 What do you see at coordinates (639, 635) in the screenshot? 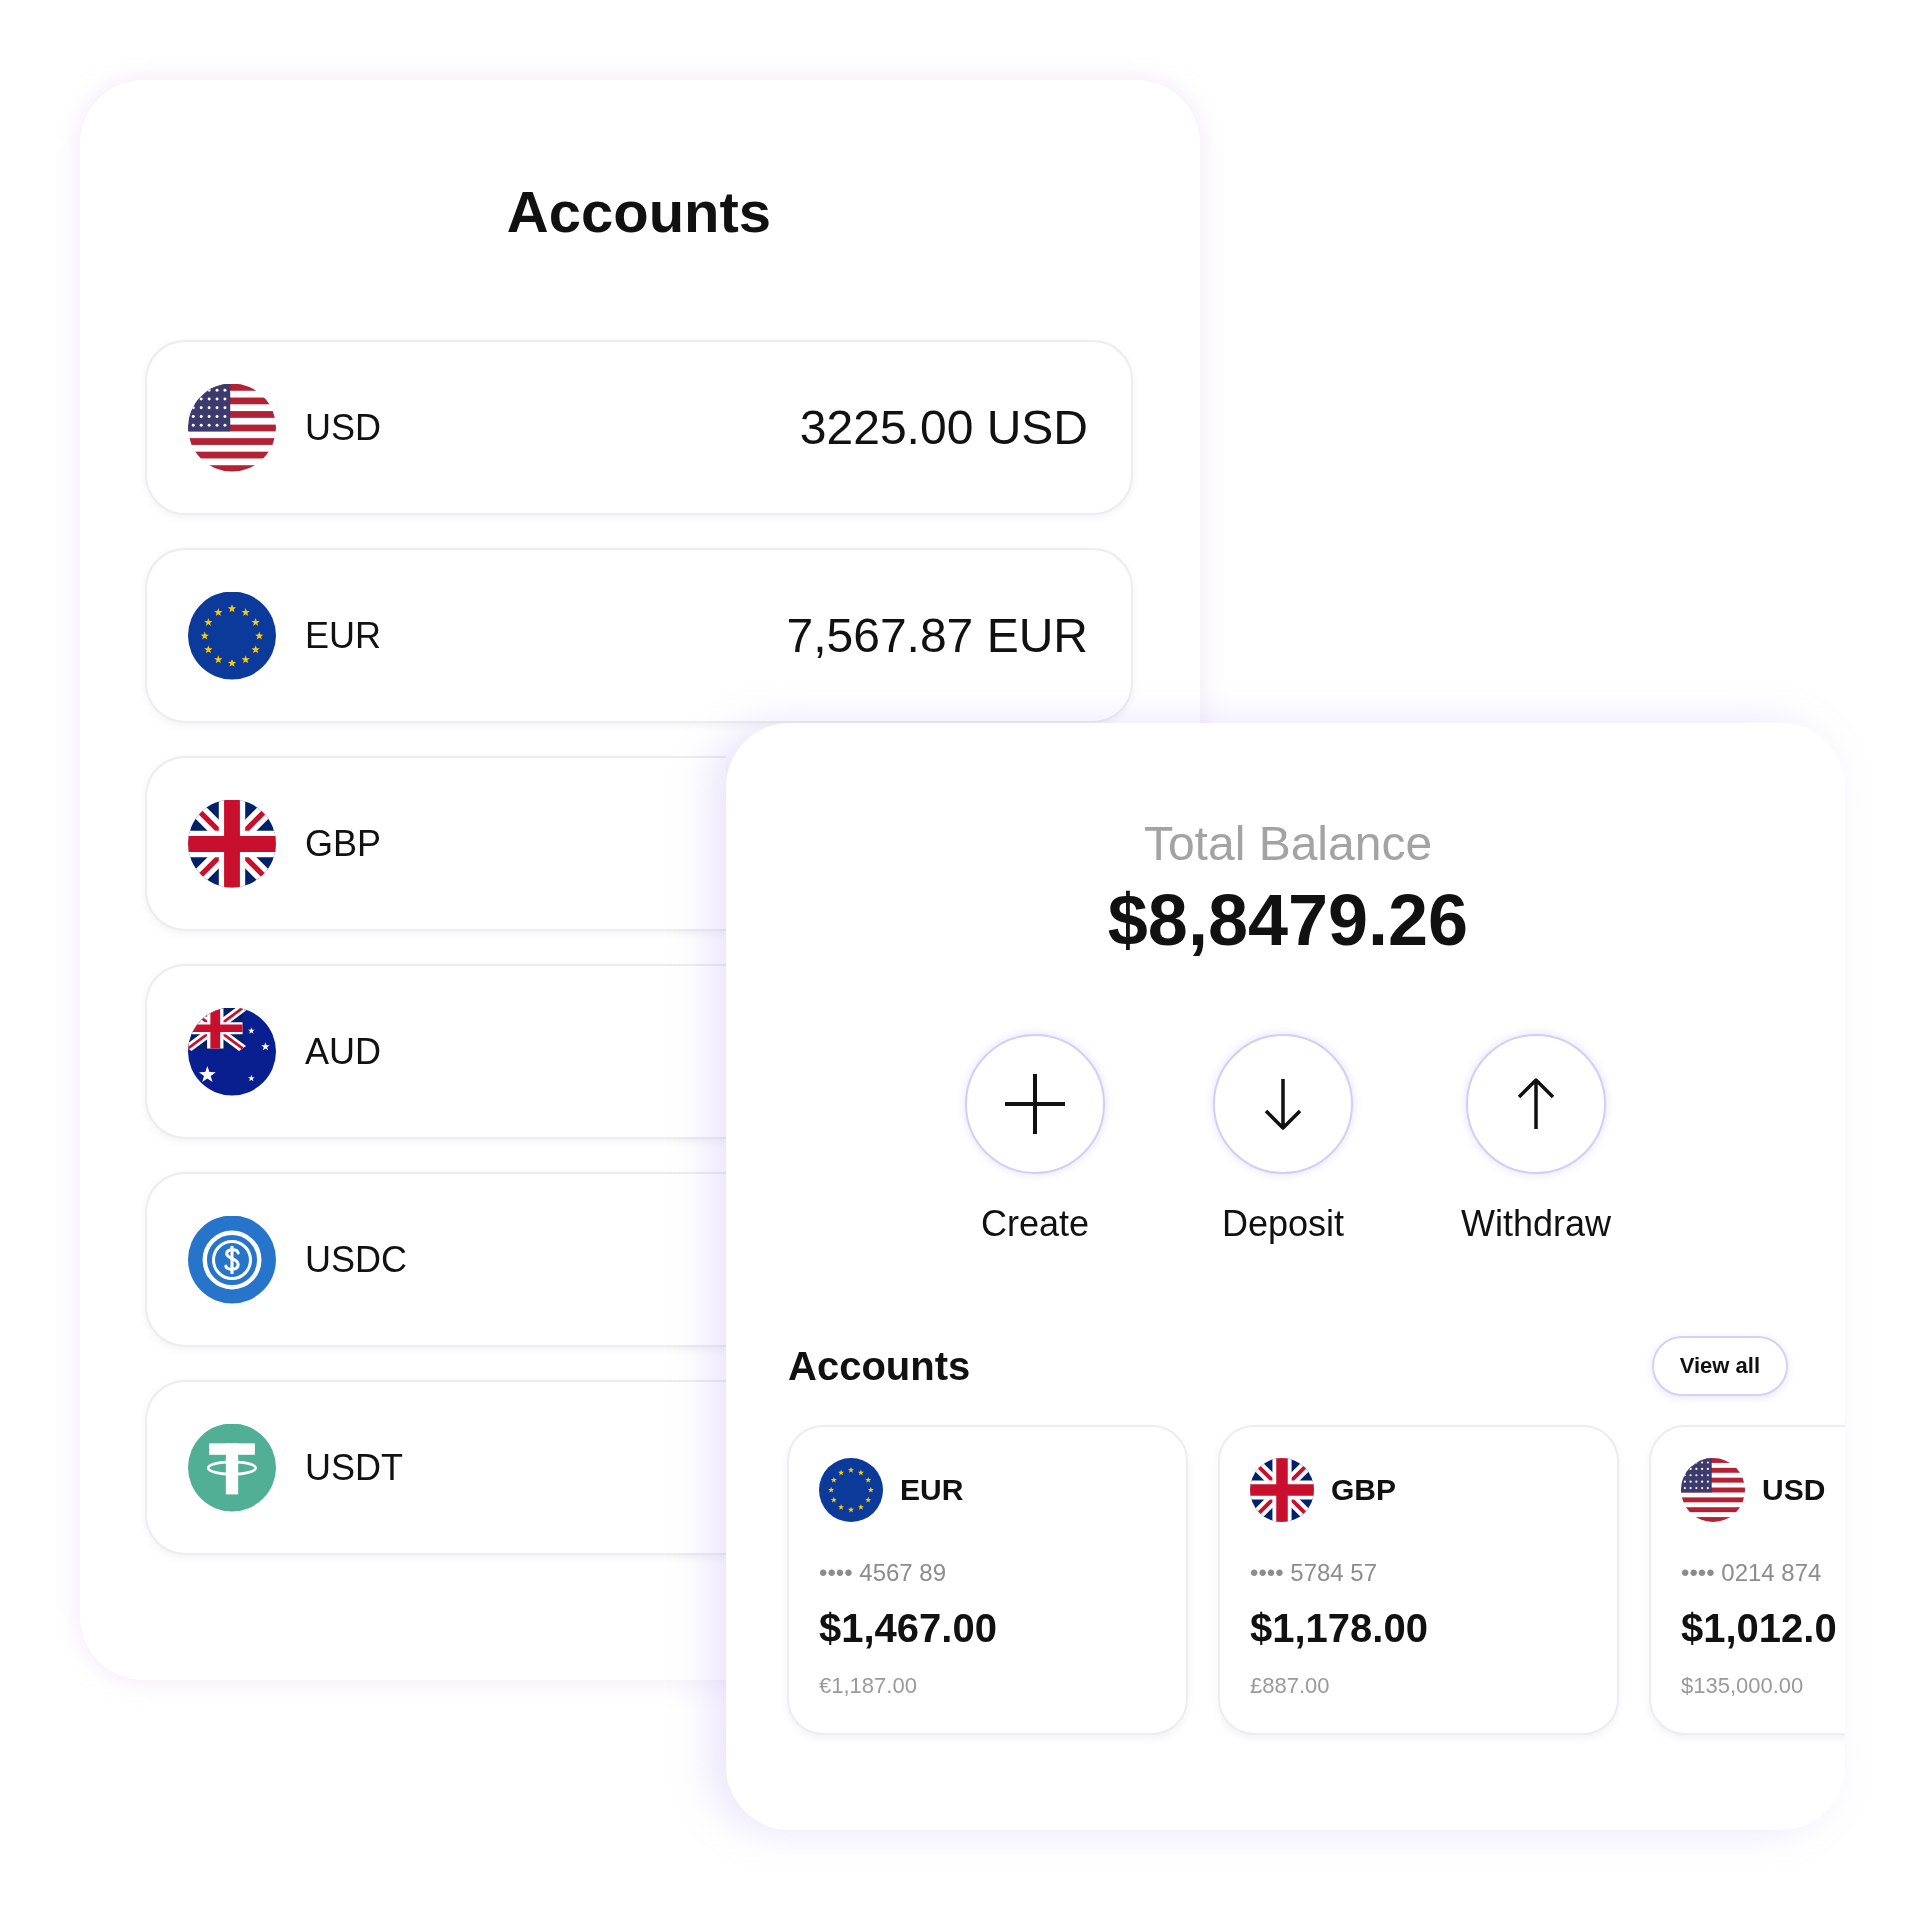
I see `account-row: EUR 7,567.87 EUR` at bounding box center [639, 635].